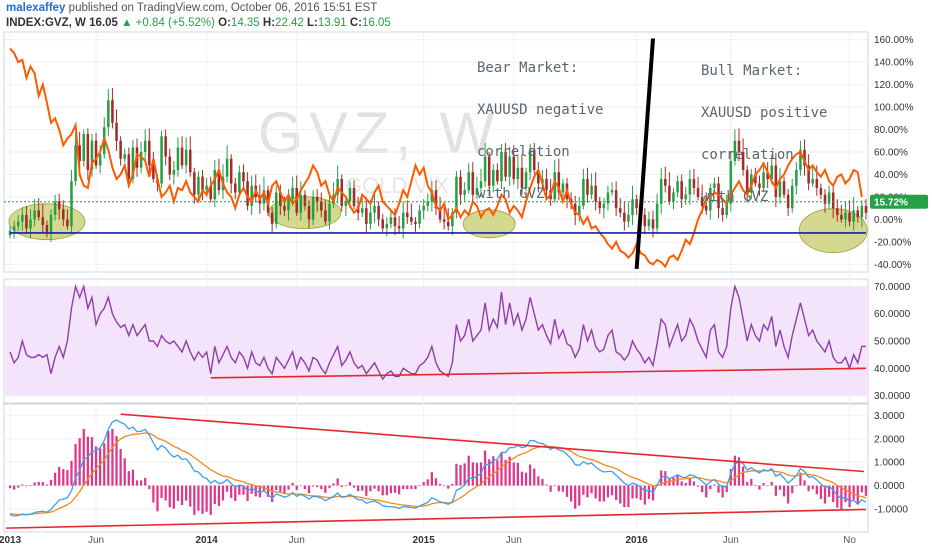  Describe the element at coordinates (894, 108) in the screenshot. I see `price-tick-label: 100.00%` at that location.